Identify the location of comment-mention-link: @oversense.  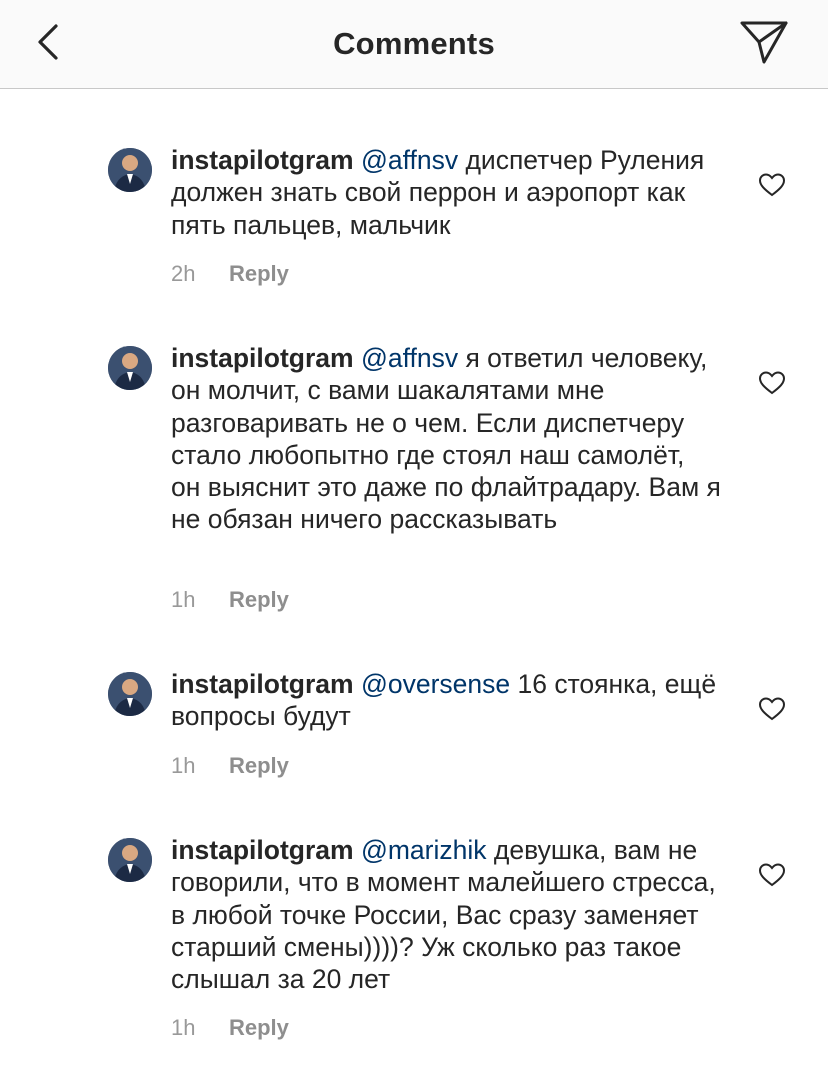
(435, 684).